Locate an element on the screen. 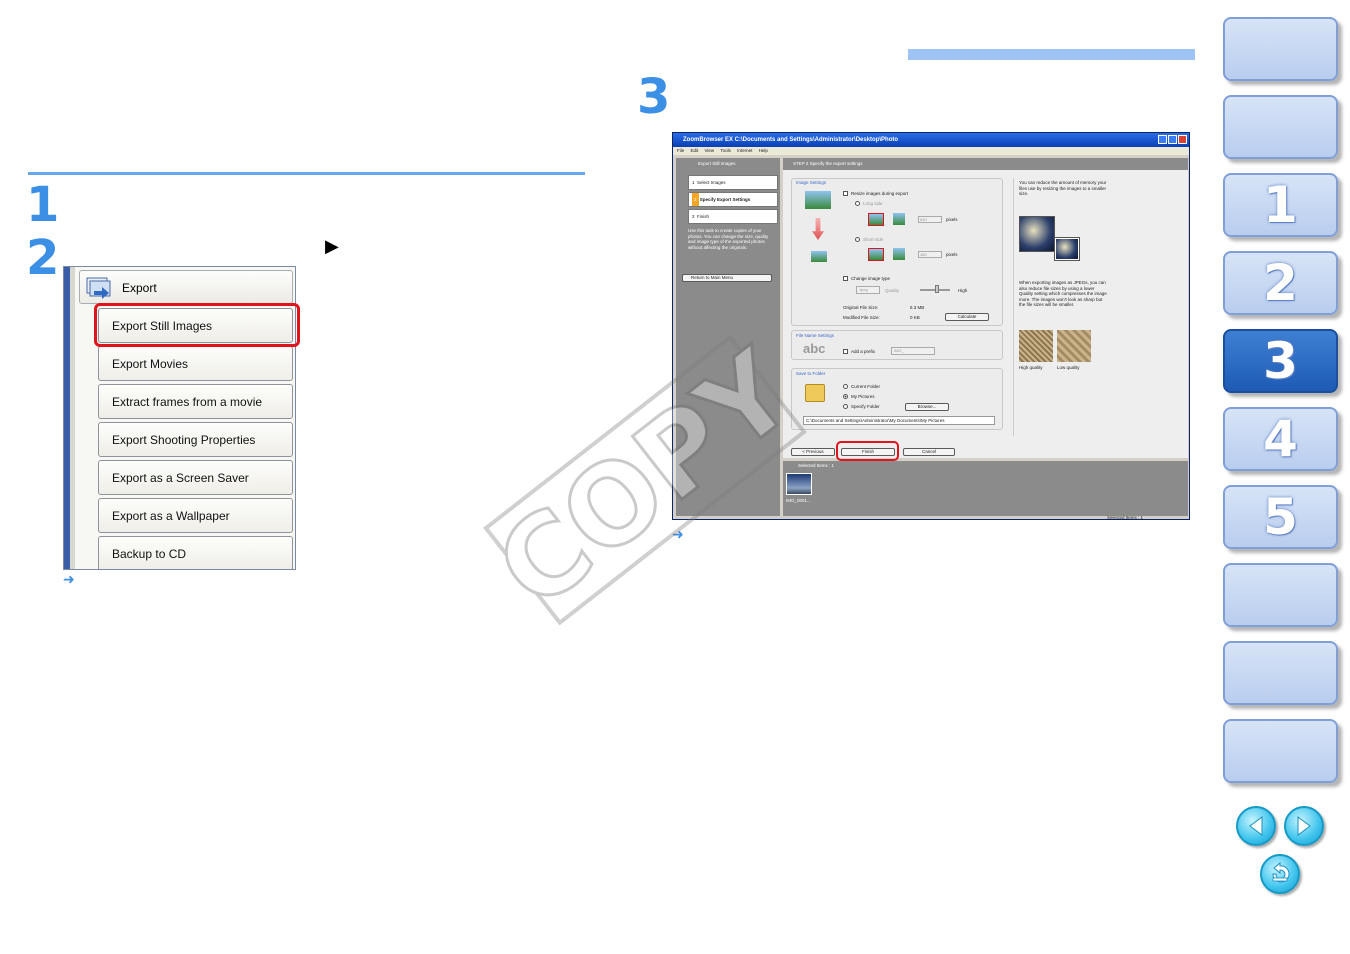 This screenshot has width=1350, height=954. step-number-2: 2 is located at coordinates (43, 258).